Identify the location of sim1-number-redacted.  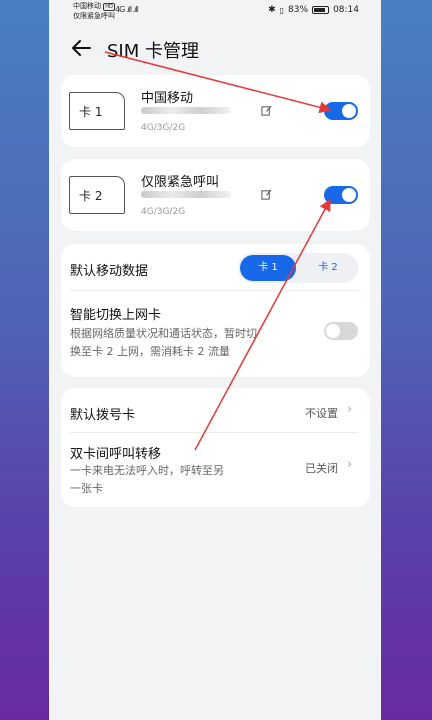
(186, 110).